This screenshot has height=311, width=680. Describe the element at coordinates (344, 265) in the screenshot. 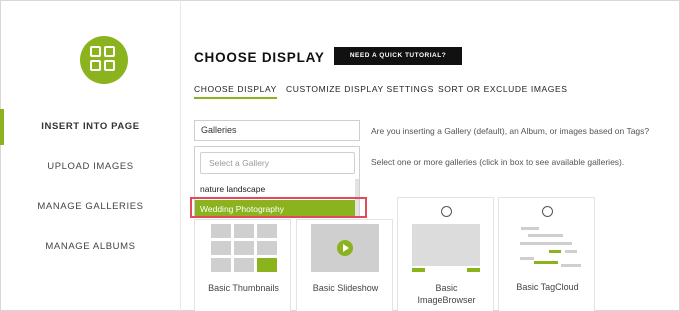

I see `display-card-basic-slideshow: Basic Slideshow` at that location.